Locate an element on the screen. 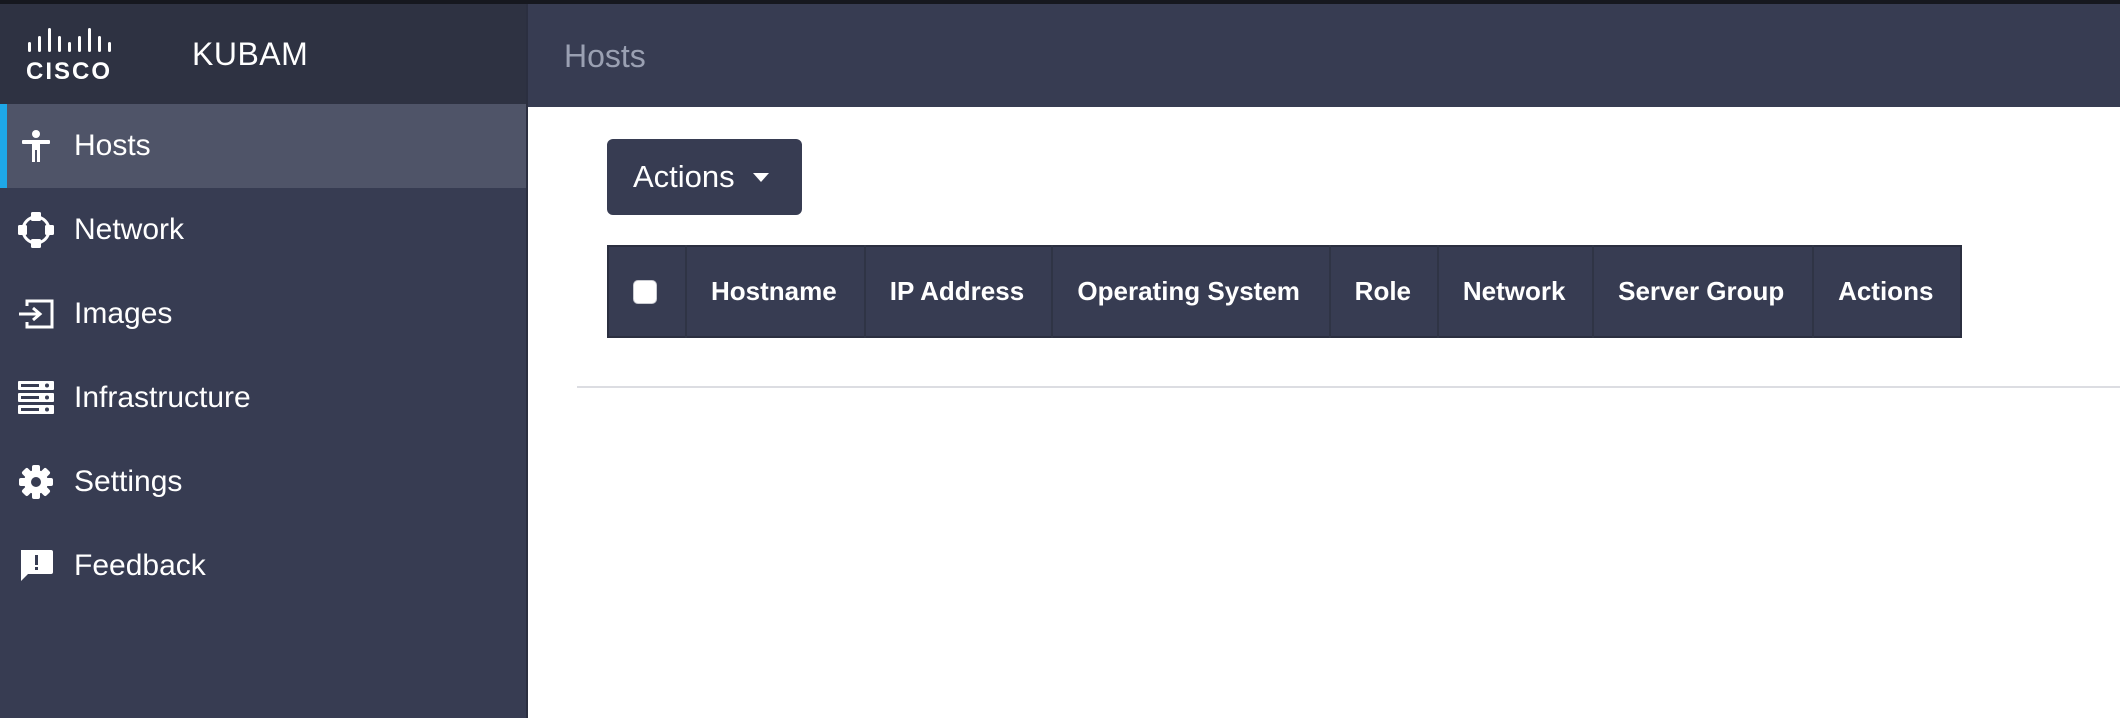  sidebar-item-feedback: Feedback is located at coordinates (263, 566).